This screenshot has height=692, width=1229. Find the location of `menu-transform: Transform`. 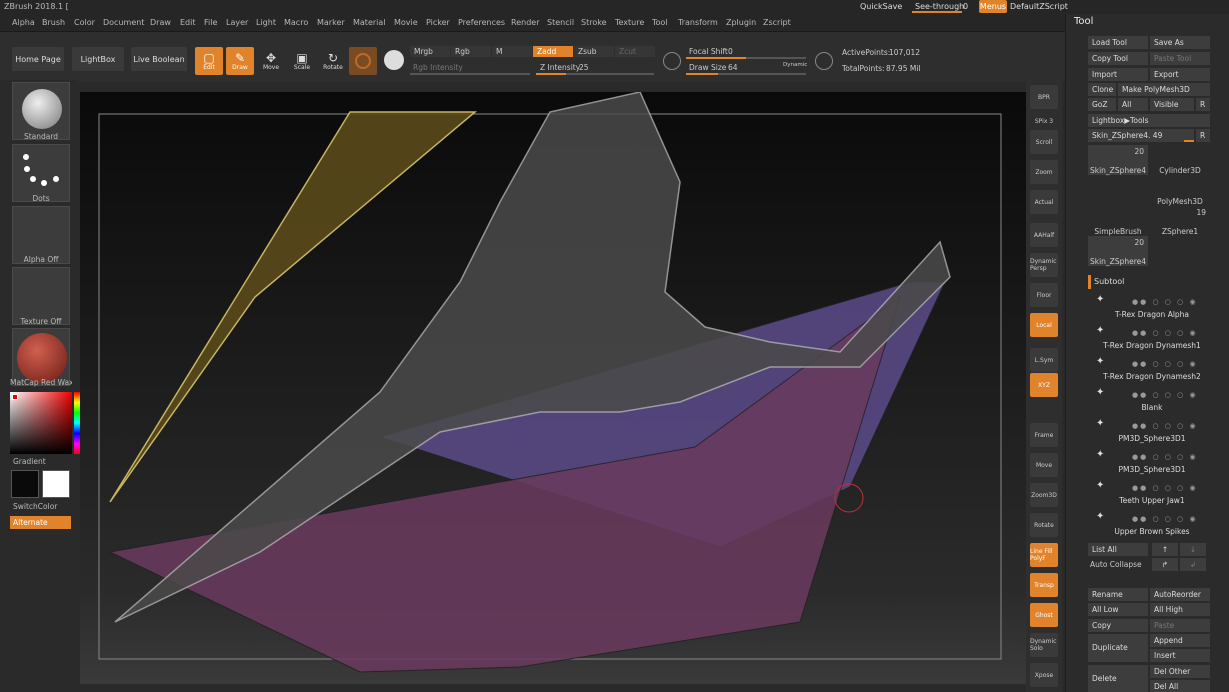

menu-transform: Transform is located at coordinates (698, 22).